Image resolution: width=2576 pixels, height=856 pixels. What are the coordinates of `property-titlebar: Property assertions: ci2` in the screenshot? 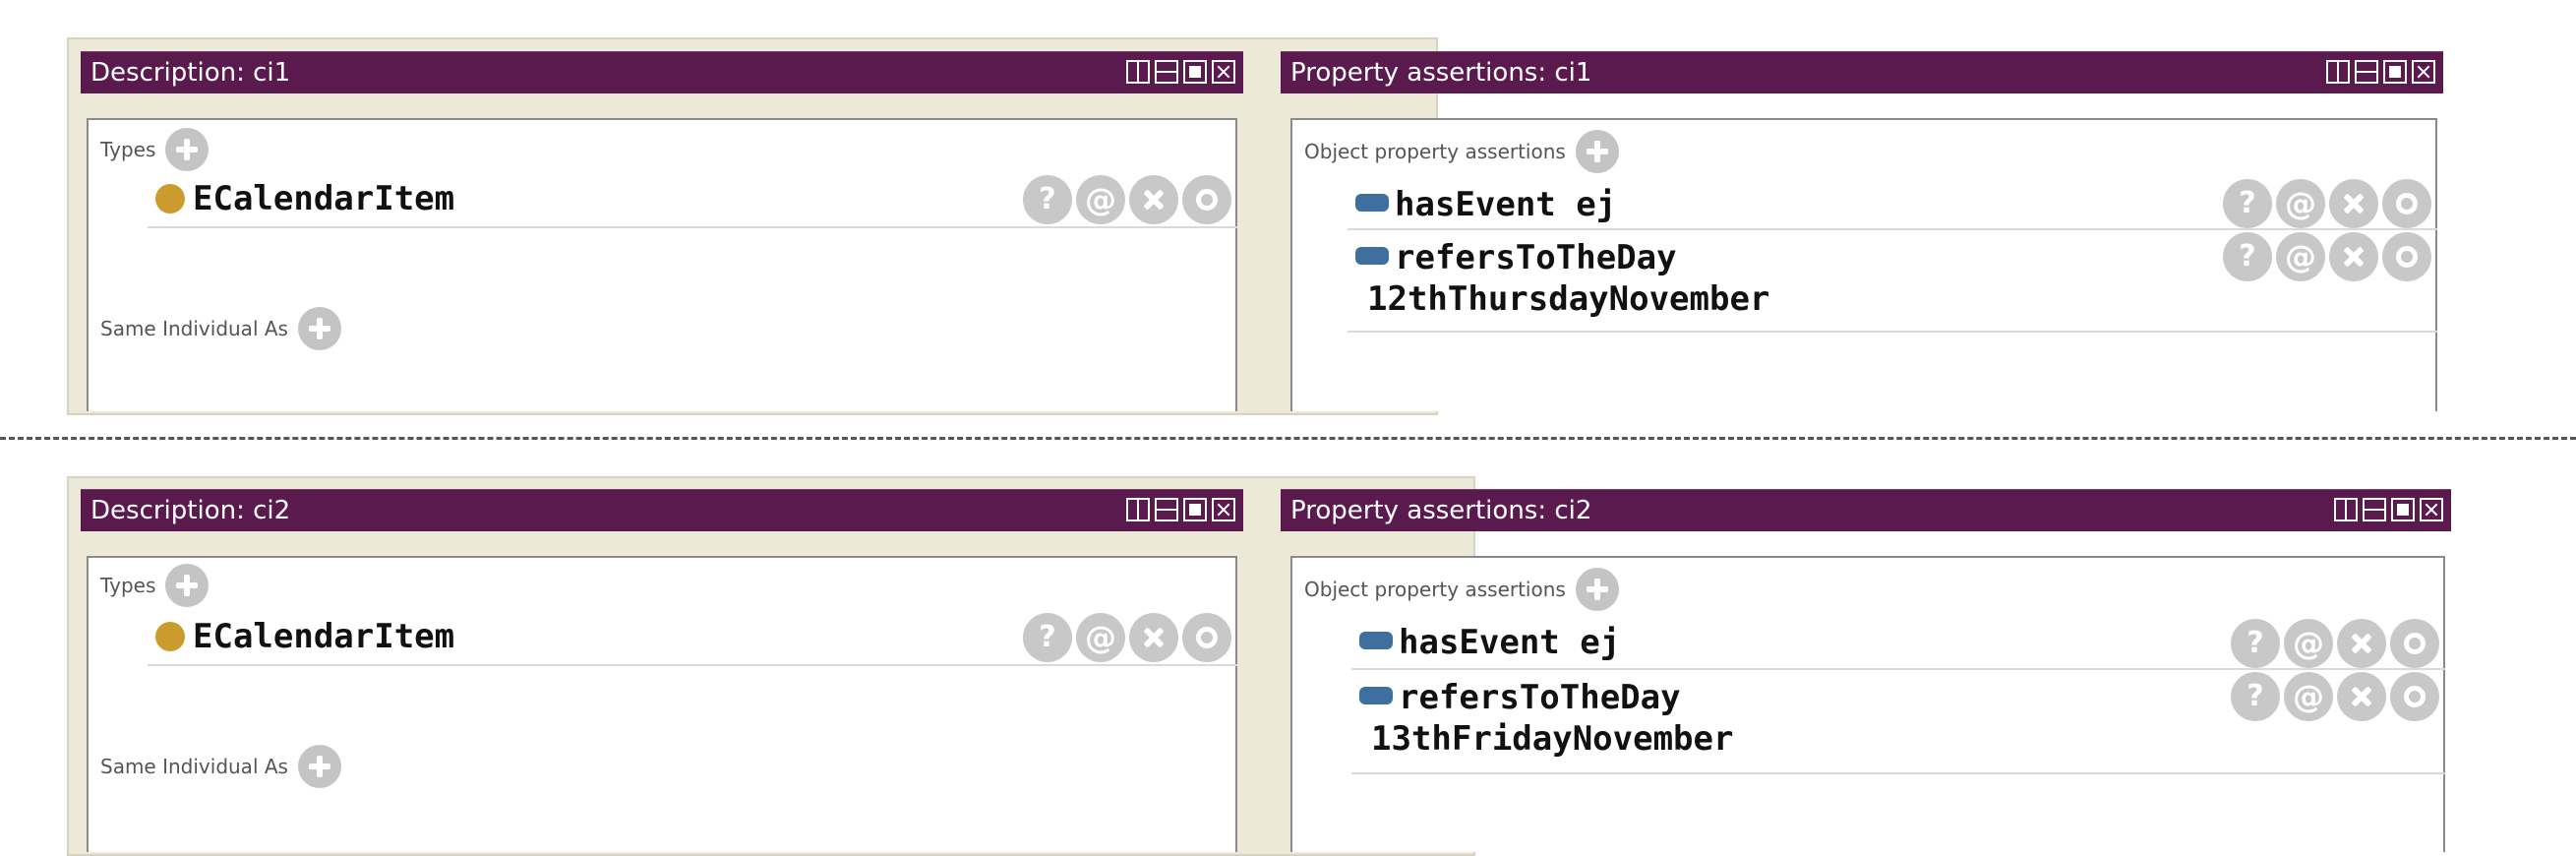 It's located at (1866, 510).